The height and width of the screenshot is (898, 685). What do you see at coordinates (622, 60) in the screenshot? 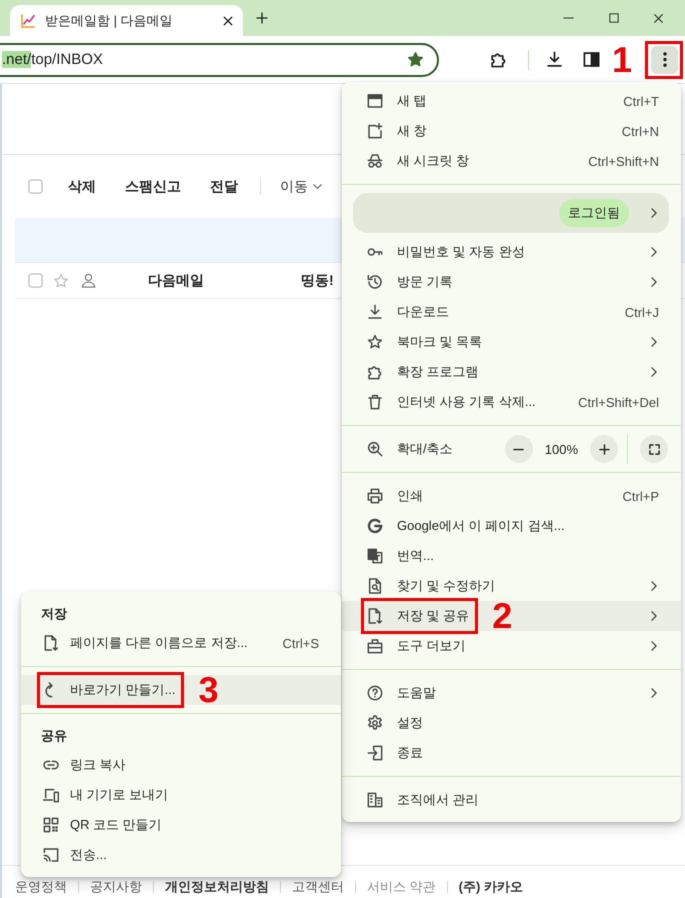
I see `step-number: 1` at bounding box center [622, 60].